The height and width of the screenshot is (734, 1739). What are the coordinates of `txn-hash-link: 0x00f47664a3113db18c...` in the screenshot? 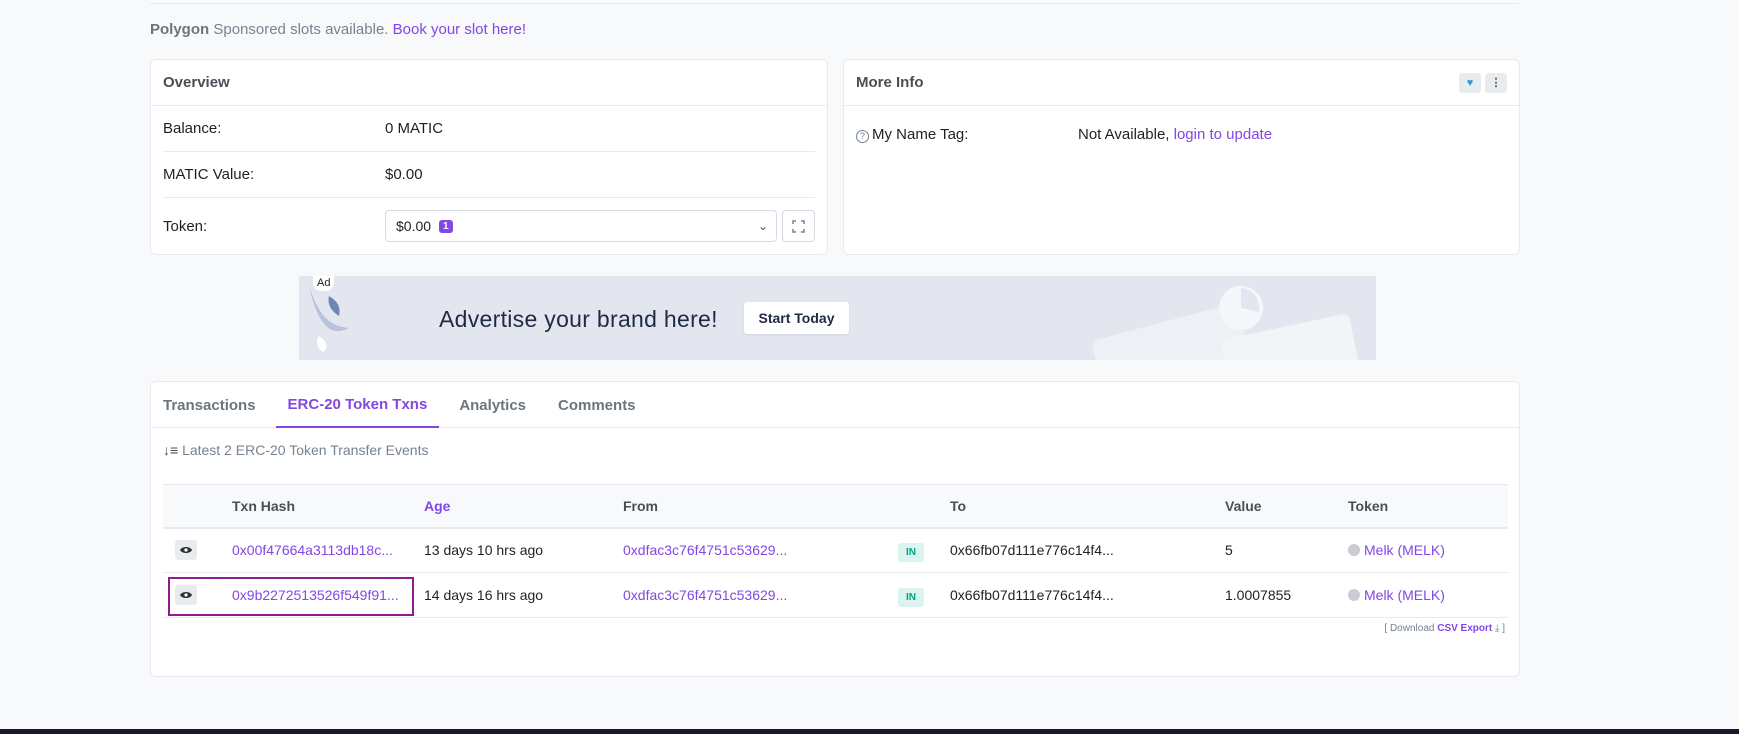 It's located at (312, 550).